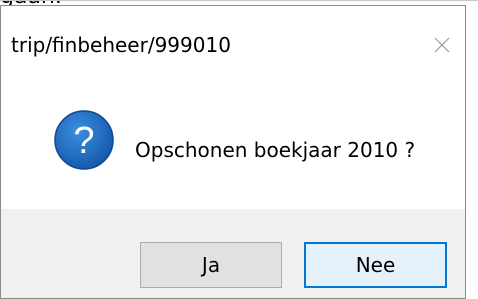 Image resolution: width=478 pixels, height=299 pixels. What do you see at coordinates (121, 45) in the screenshot?
I see `dialog-title: trip/finbeheer/999010` at bounding box center [121, 45].